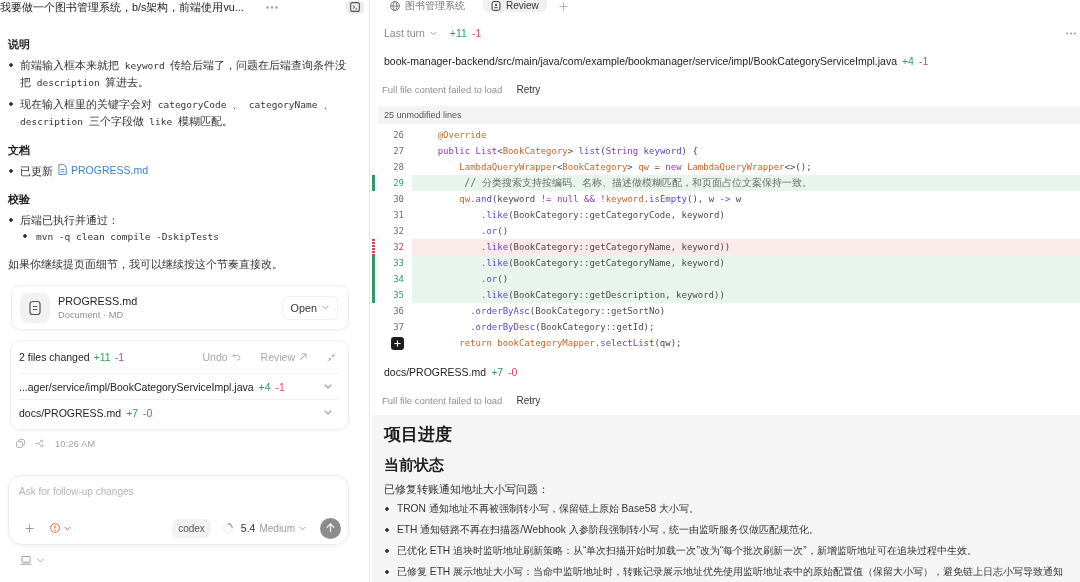  What do you see at coordinates (398, 327) in the screenshot?
I see `line-number: 37` at bounding box center [398, 327].